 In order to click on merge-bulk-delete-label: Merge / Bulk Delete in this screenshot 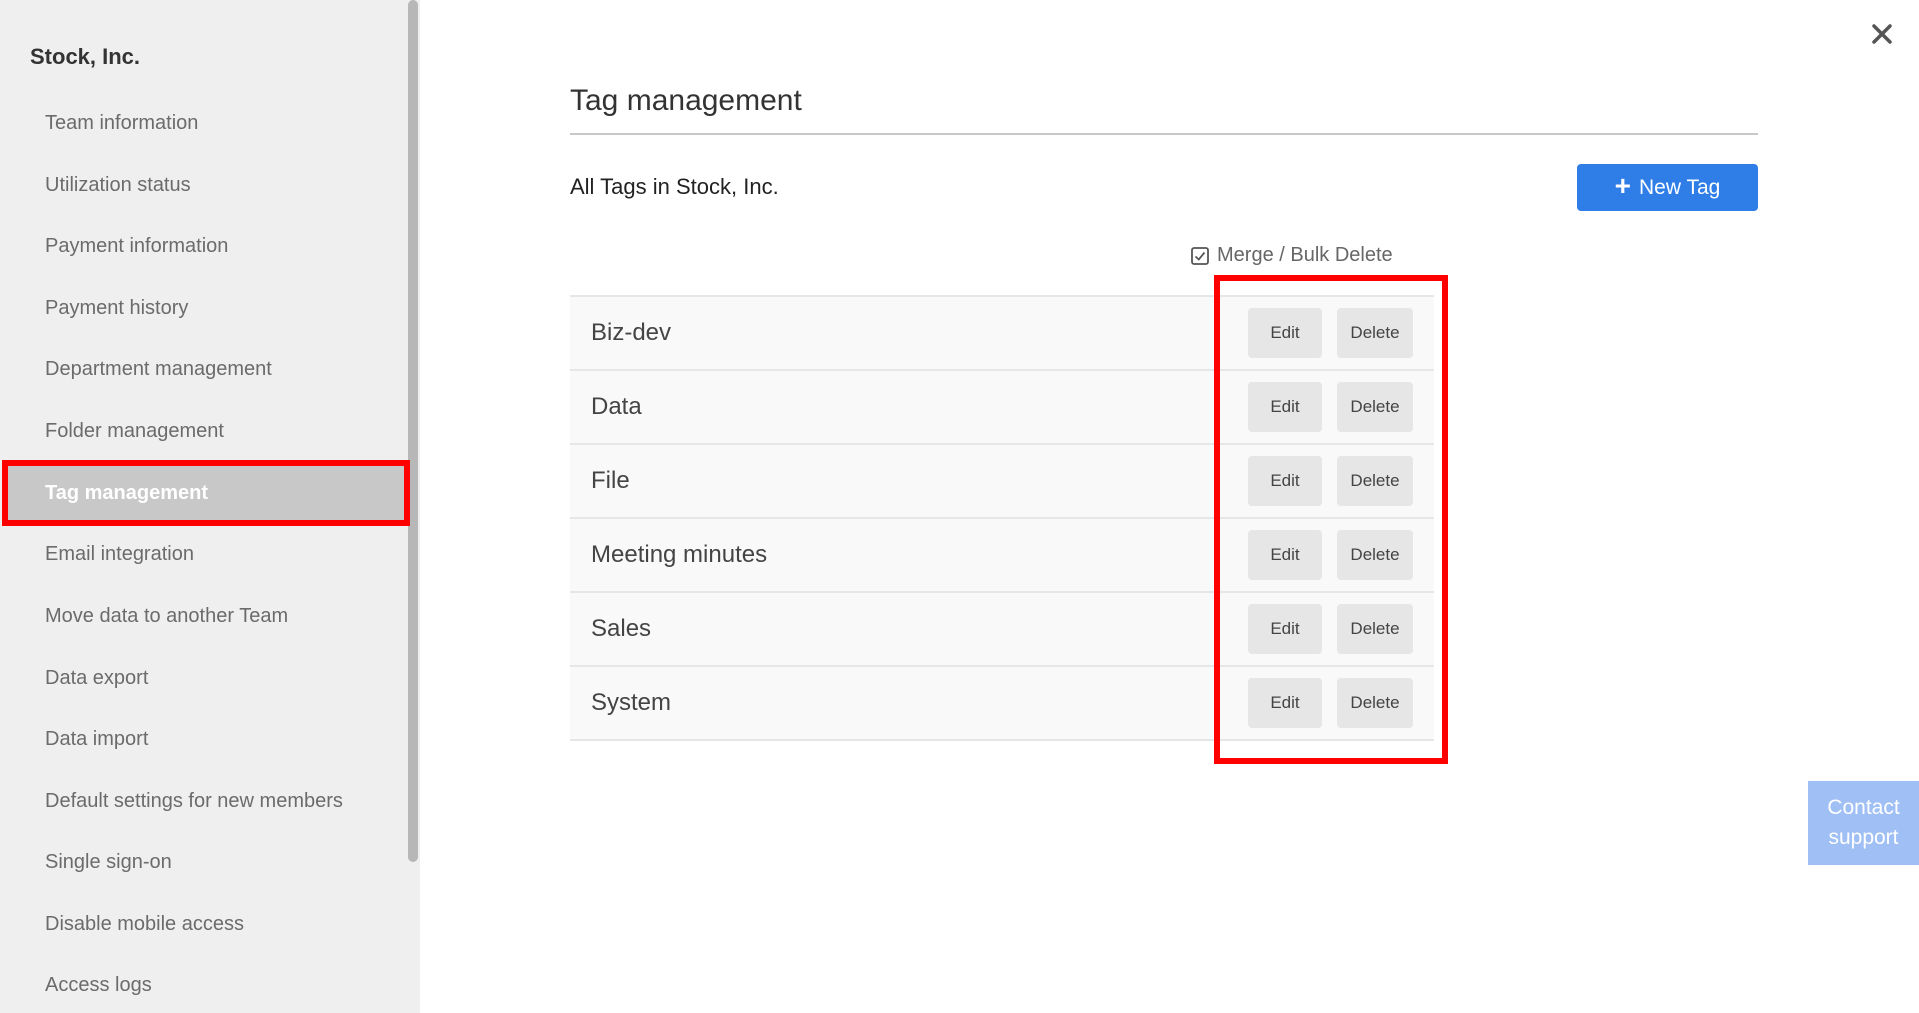, I will do `click(1305, 255)`.